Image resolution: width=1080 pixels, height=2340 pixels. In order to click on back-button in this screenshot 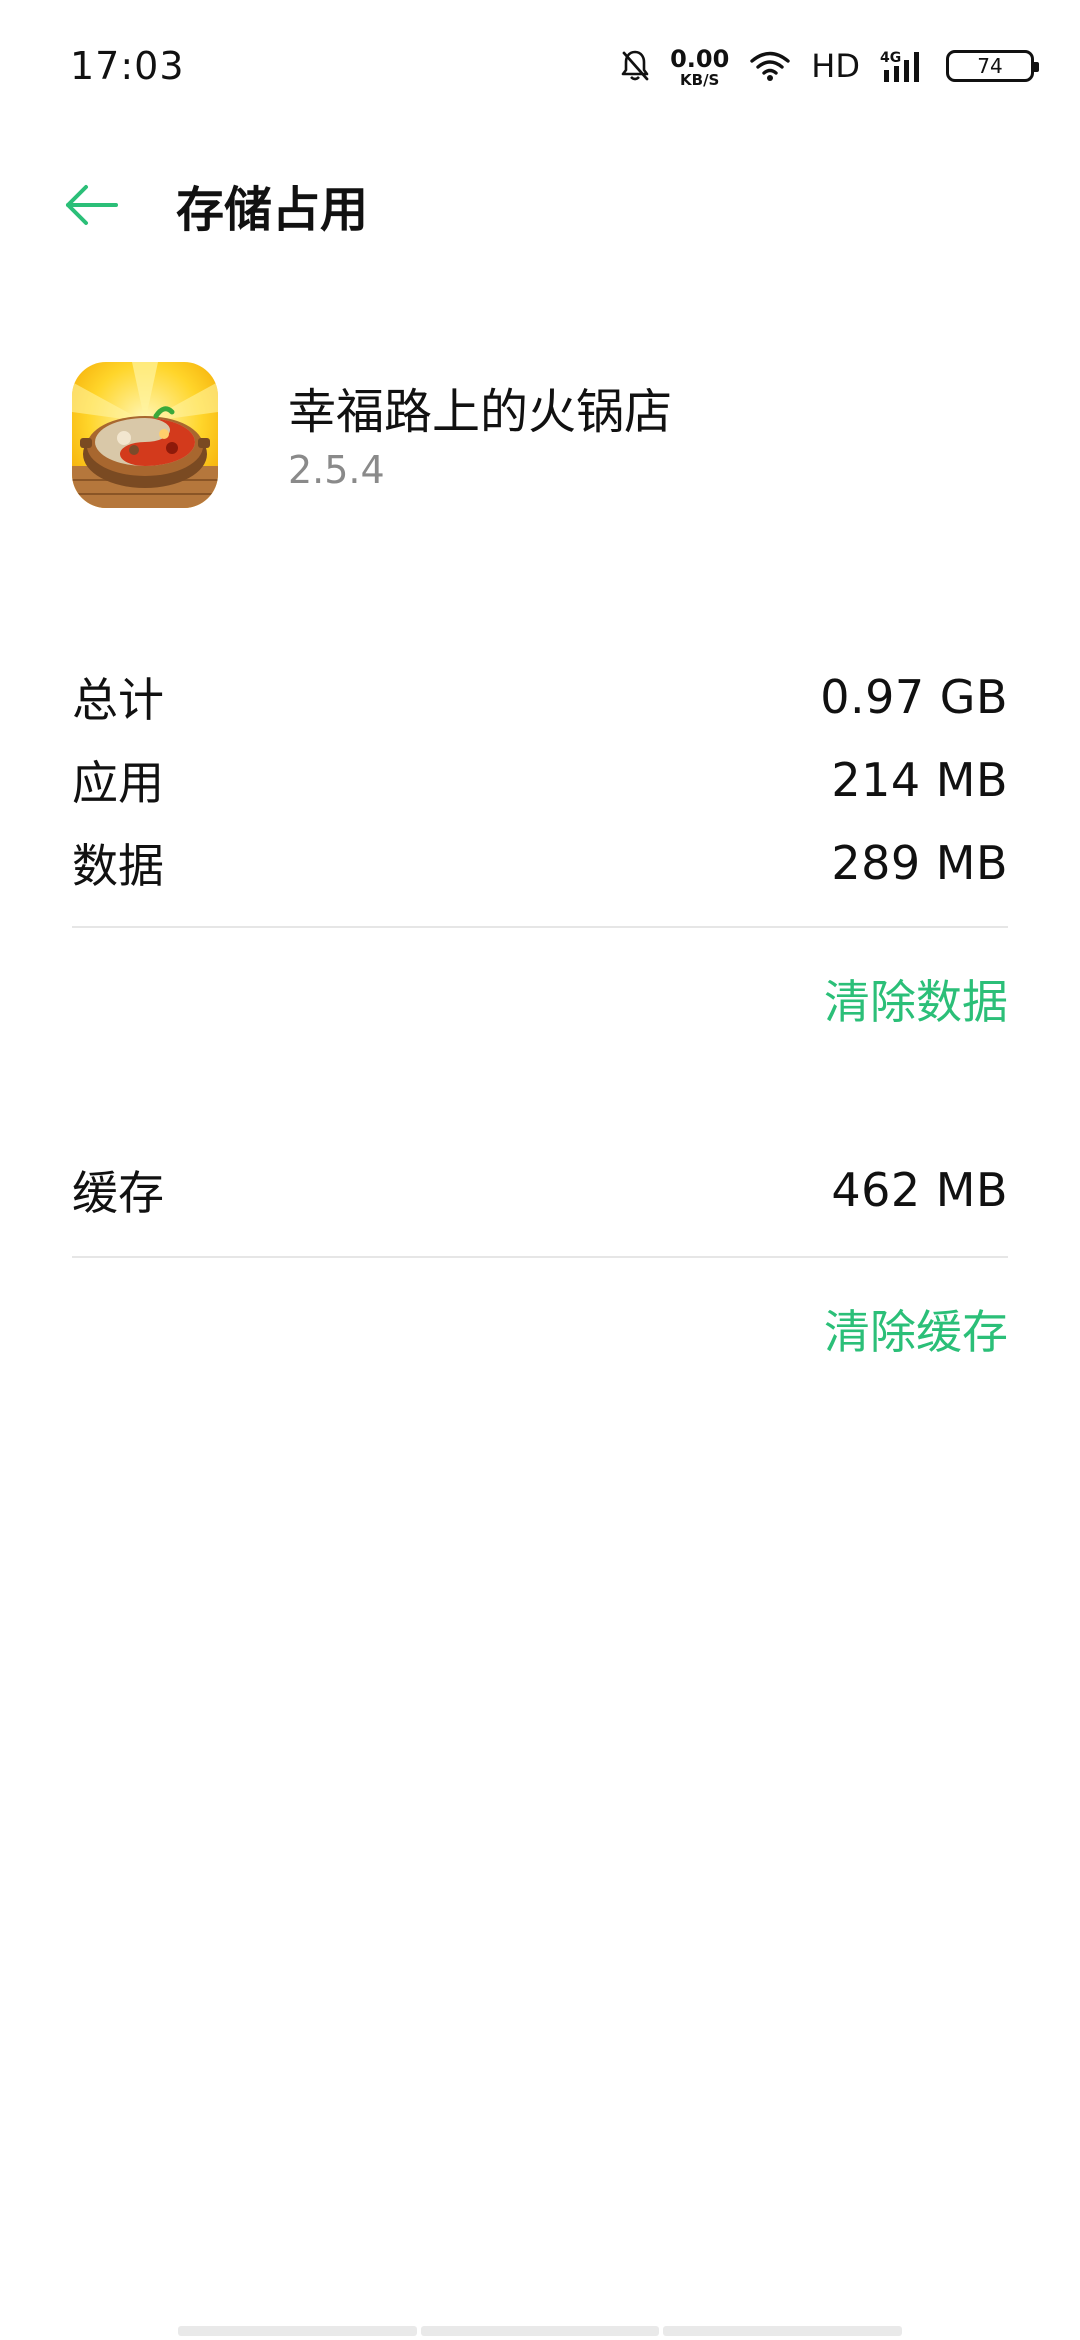, I will do `click(92, 205)`.